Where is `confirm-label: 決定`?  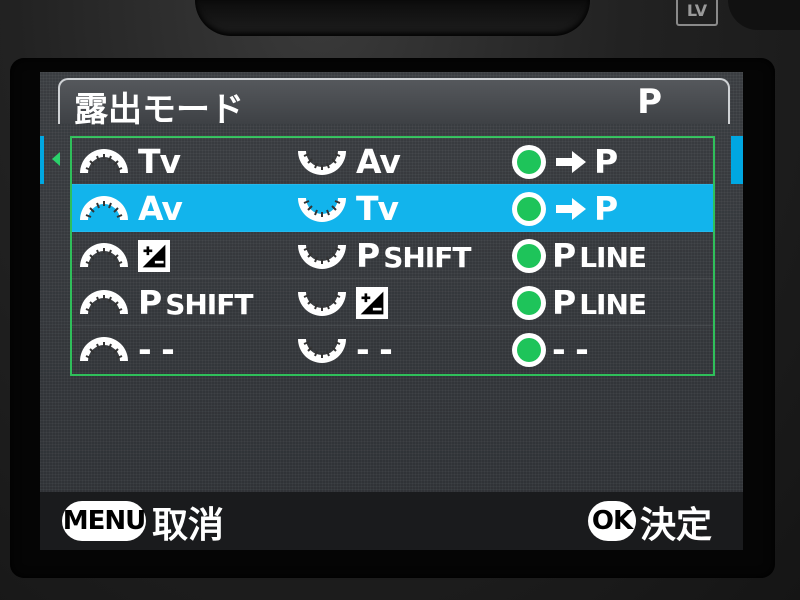 confirm-label: 決定 is located at coordinates (676, 525).